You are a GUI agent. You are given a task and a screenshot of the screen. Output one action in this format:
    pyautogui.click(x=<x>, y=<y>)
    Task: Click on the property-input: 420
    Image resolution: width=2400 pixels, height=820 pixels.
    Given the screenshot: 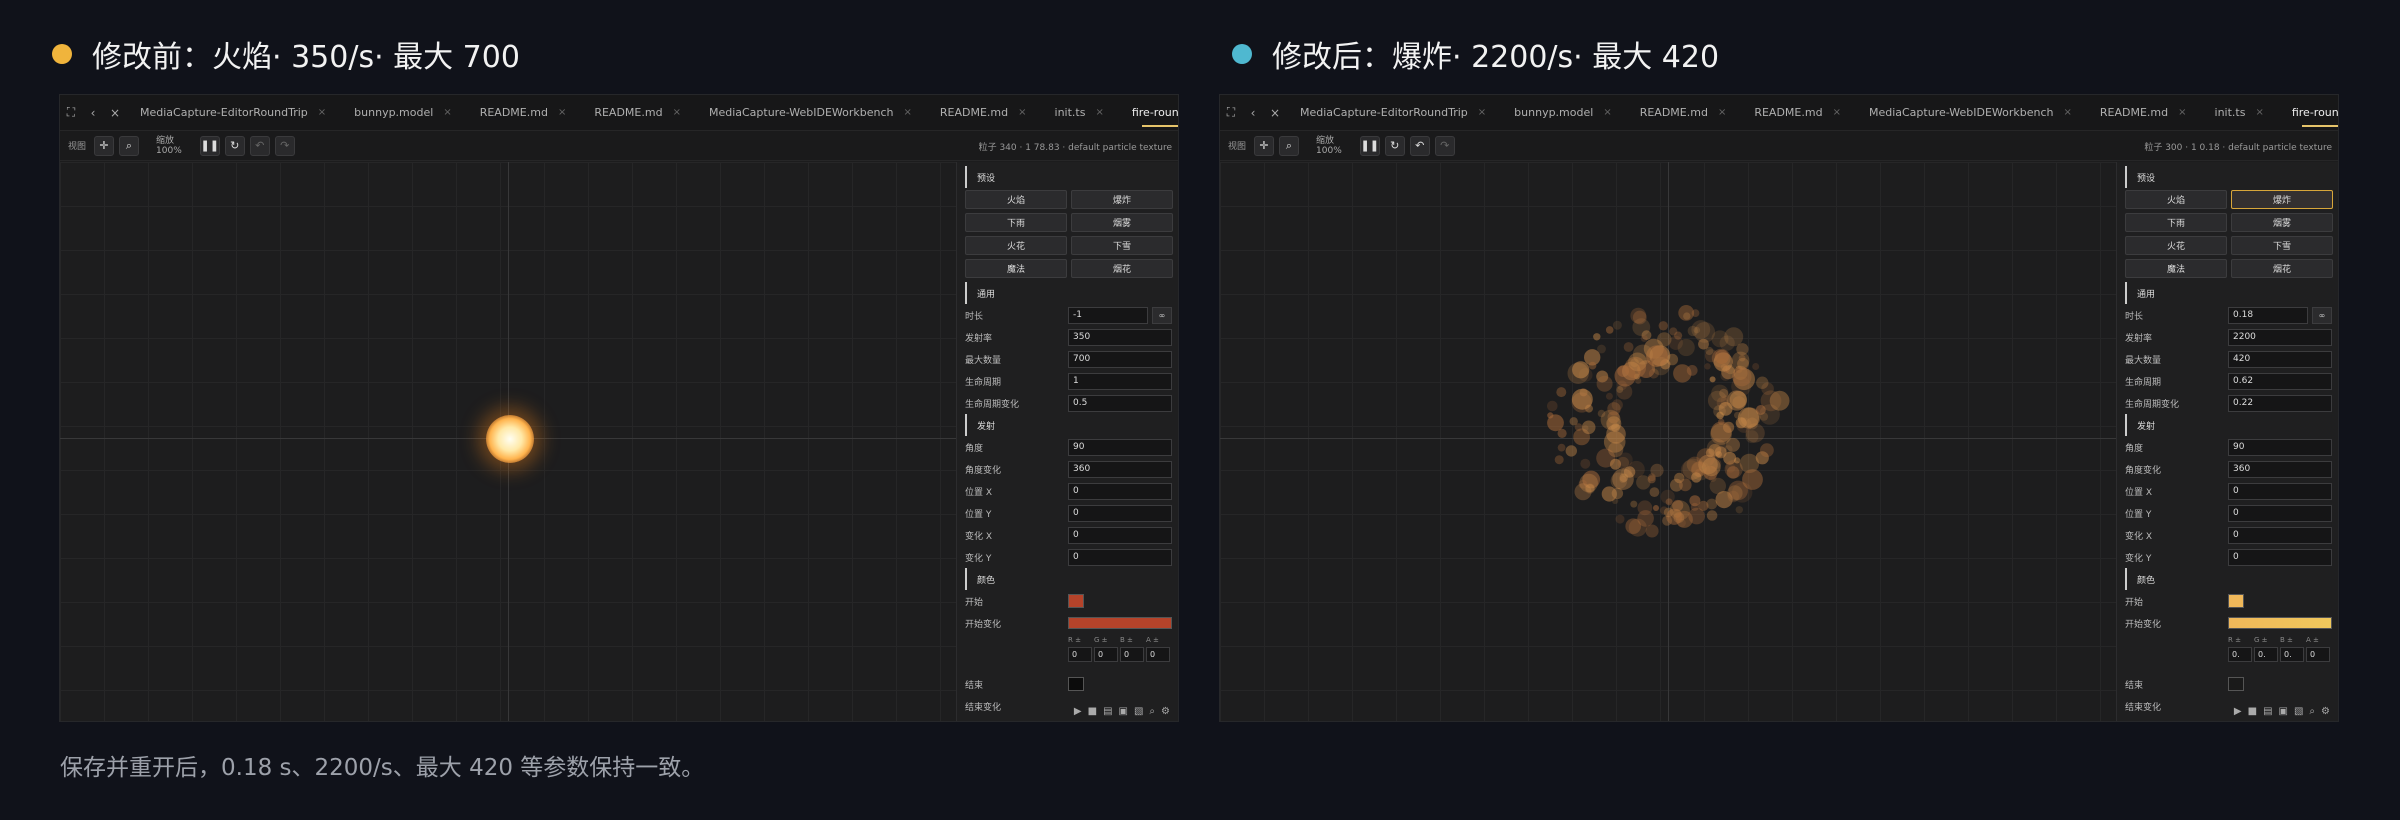 What is the action you would take?
    pyautogui.click(x=2280, y=359)
    